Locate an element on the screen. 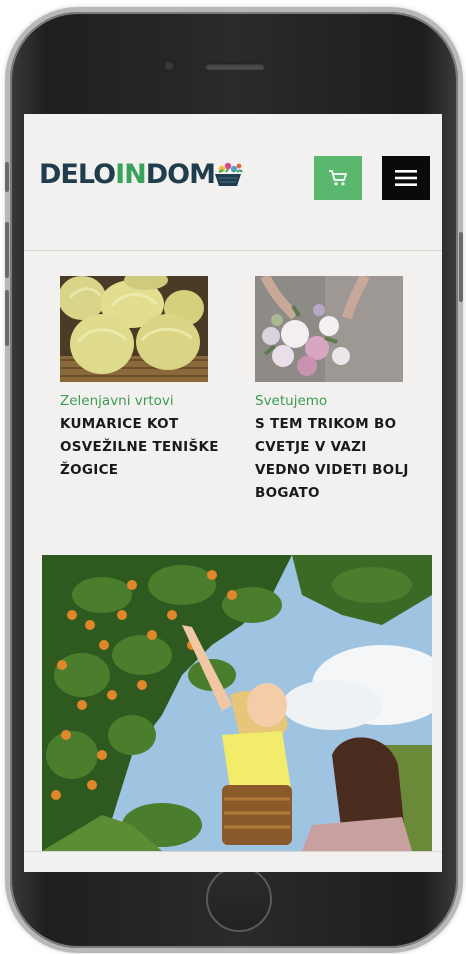  cart-button is located at coordinates (338, 178).